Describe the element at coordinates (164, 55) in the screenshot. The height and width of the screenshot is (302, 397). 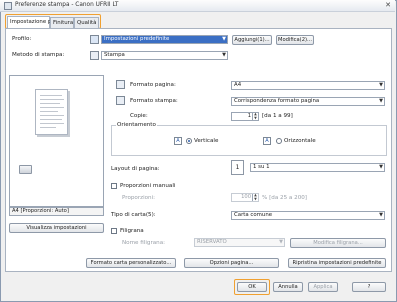
I see `output-method-select: Stampa ▼` at that location.